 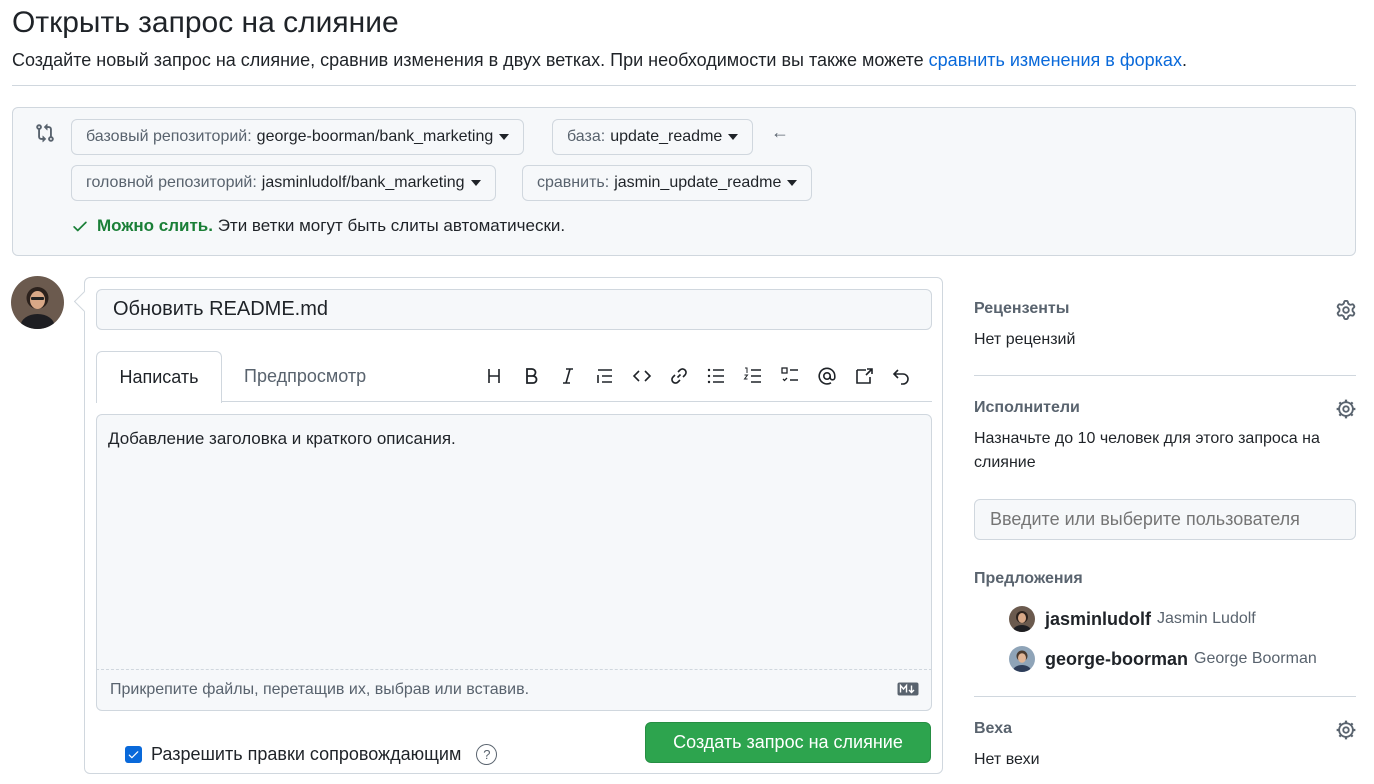 What do you see at coordinates (641, 376) in the screenshot?
I see `code-icon` at bounding box center [641, 376].